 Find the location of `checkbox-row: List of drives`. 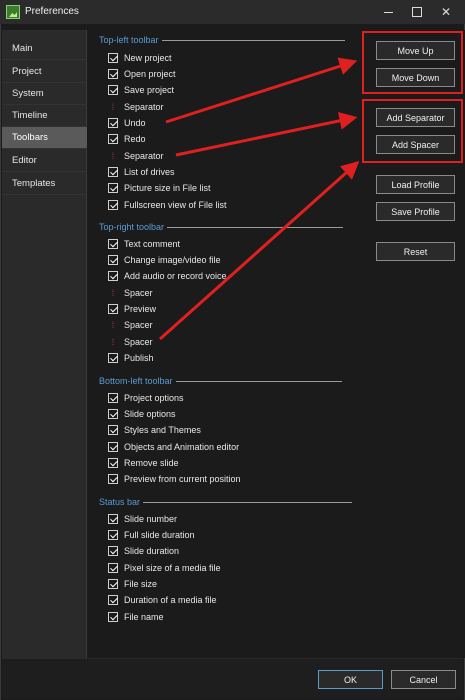

checkbox-row: List of drives is located at coordinates (141, 171).